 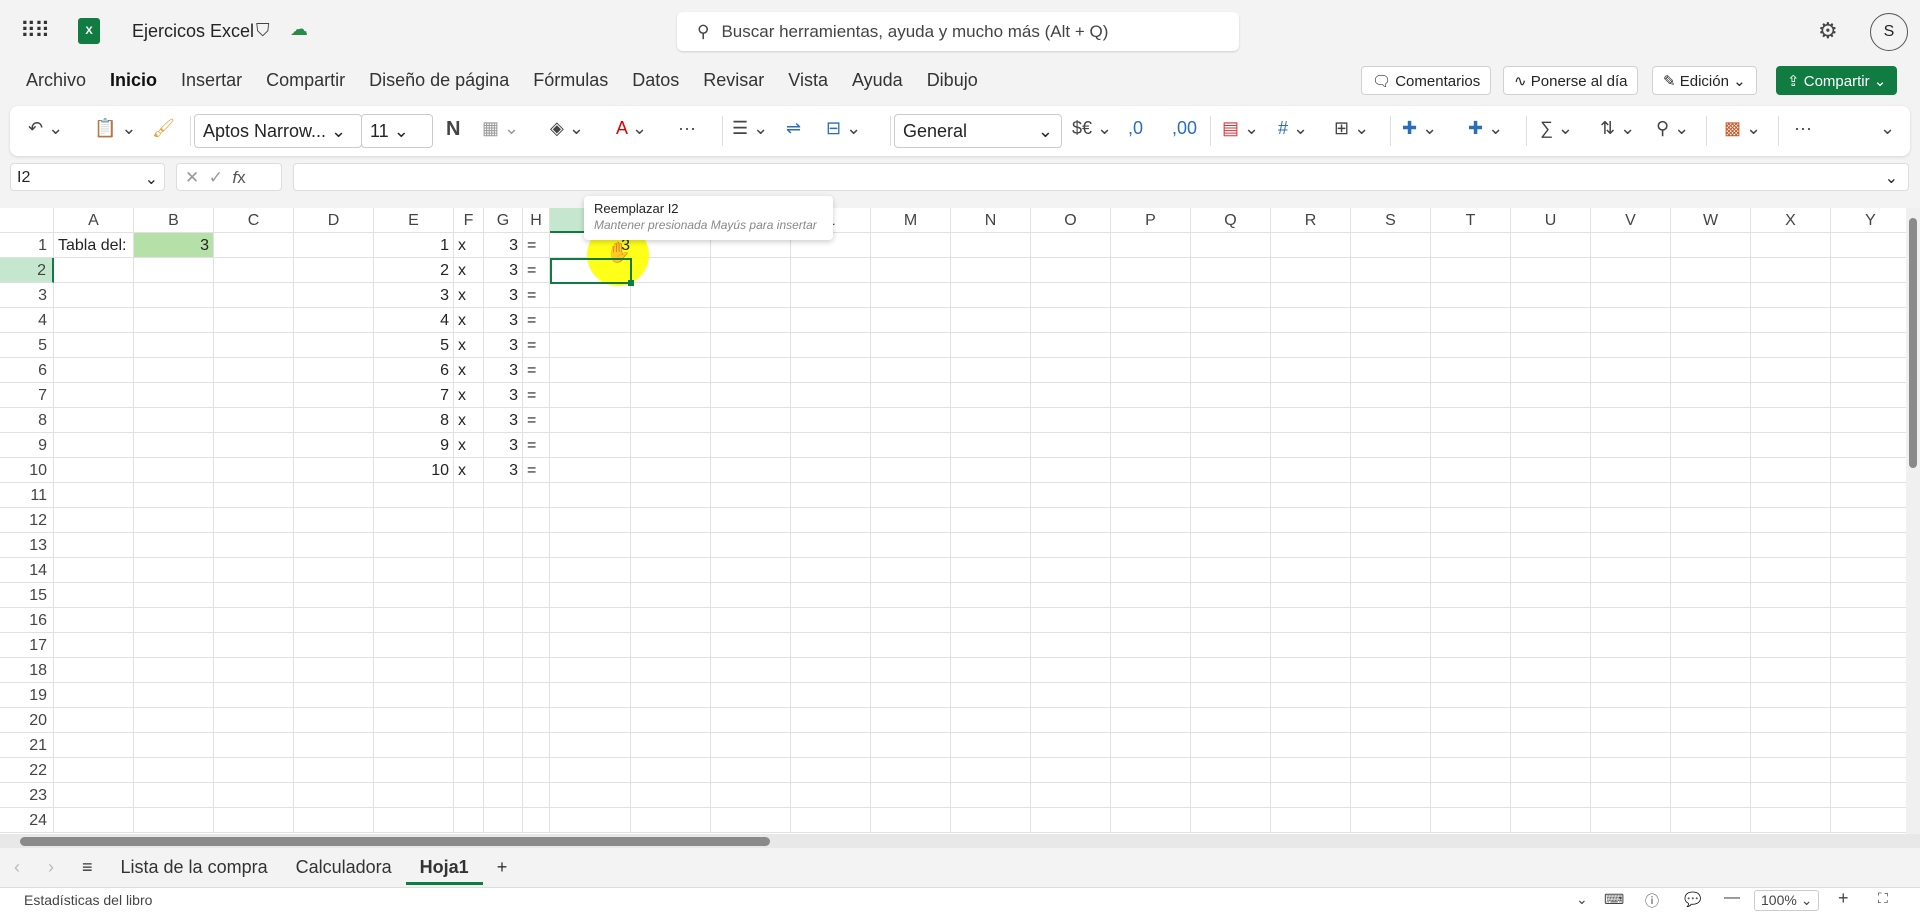 I want to click on row-header: 14, so click(x=27, y=570).